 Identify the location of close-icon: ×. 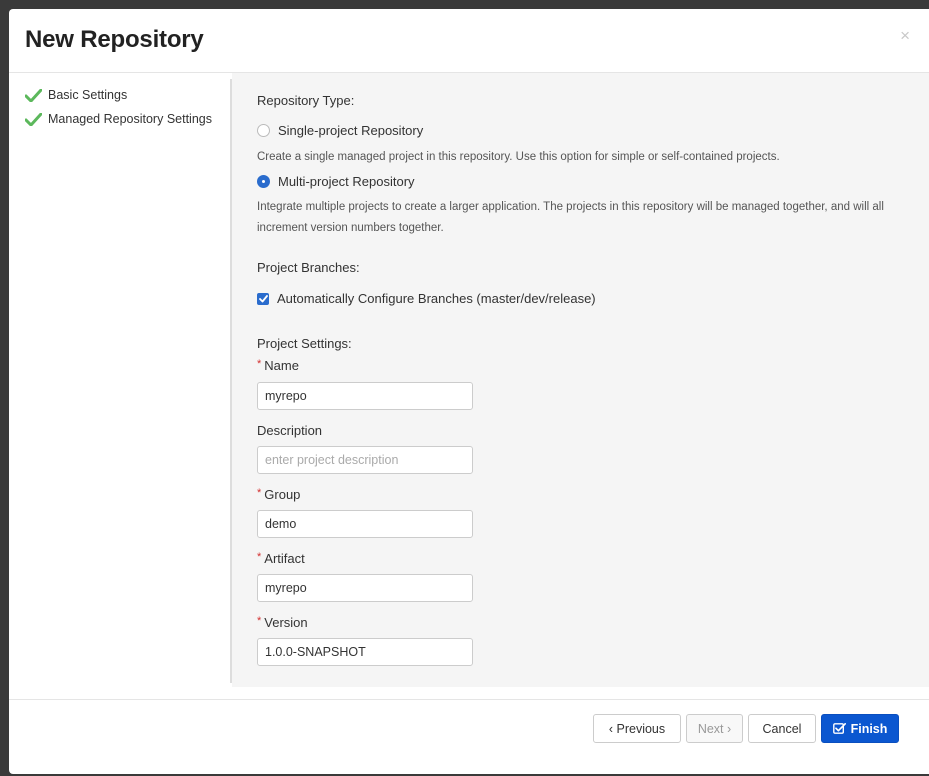
(905, 36).